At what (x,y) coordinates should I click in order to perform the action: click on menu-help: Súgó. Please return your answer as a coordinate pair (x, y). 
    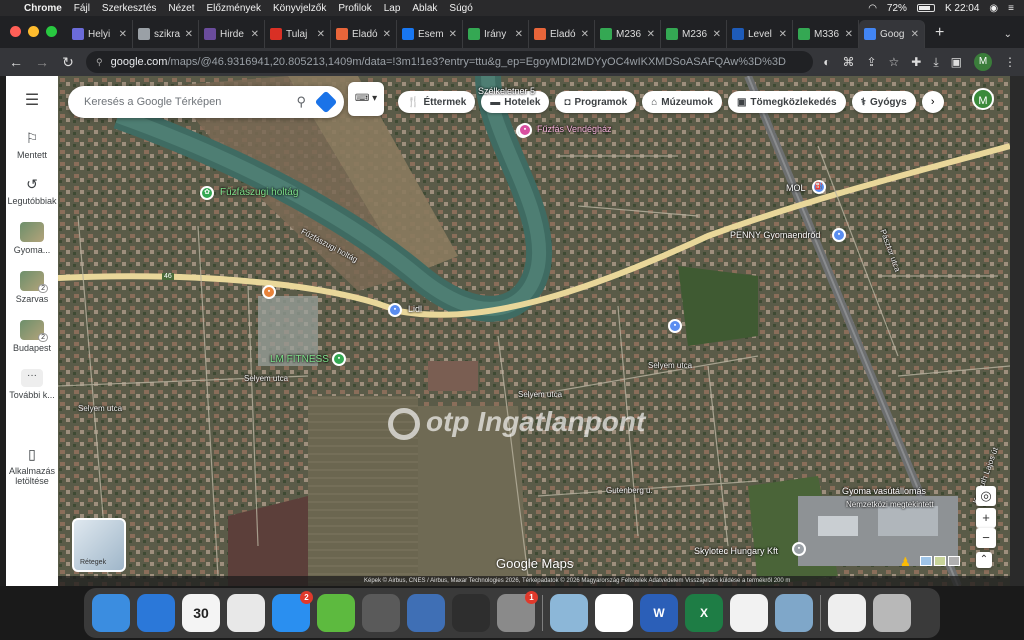
    Looking at the image, I should click on (460, 8).